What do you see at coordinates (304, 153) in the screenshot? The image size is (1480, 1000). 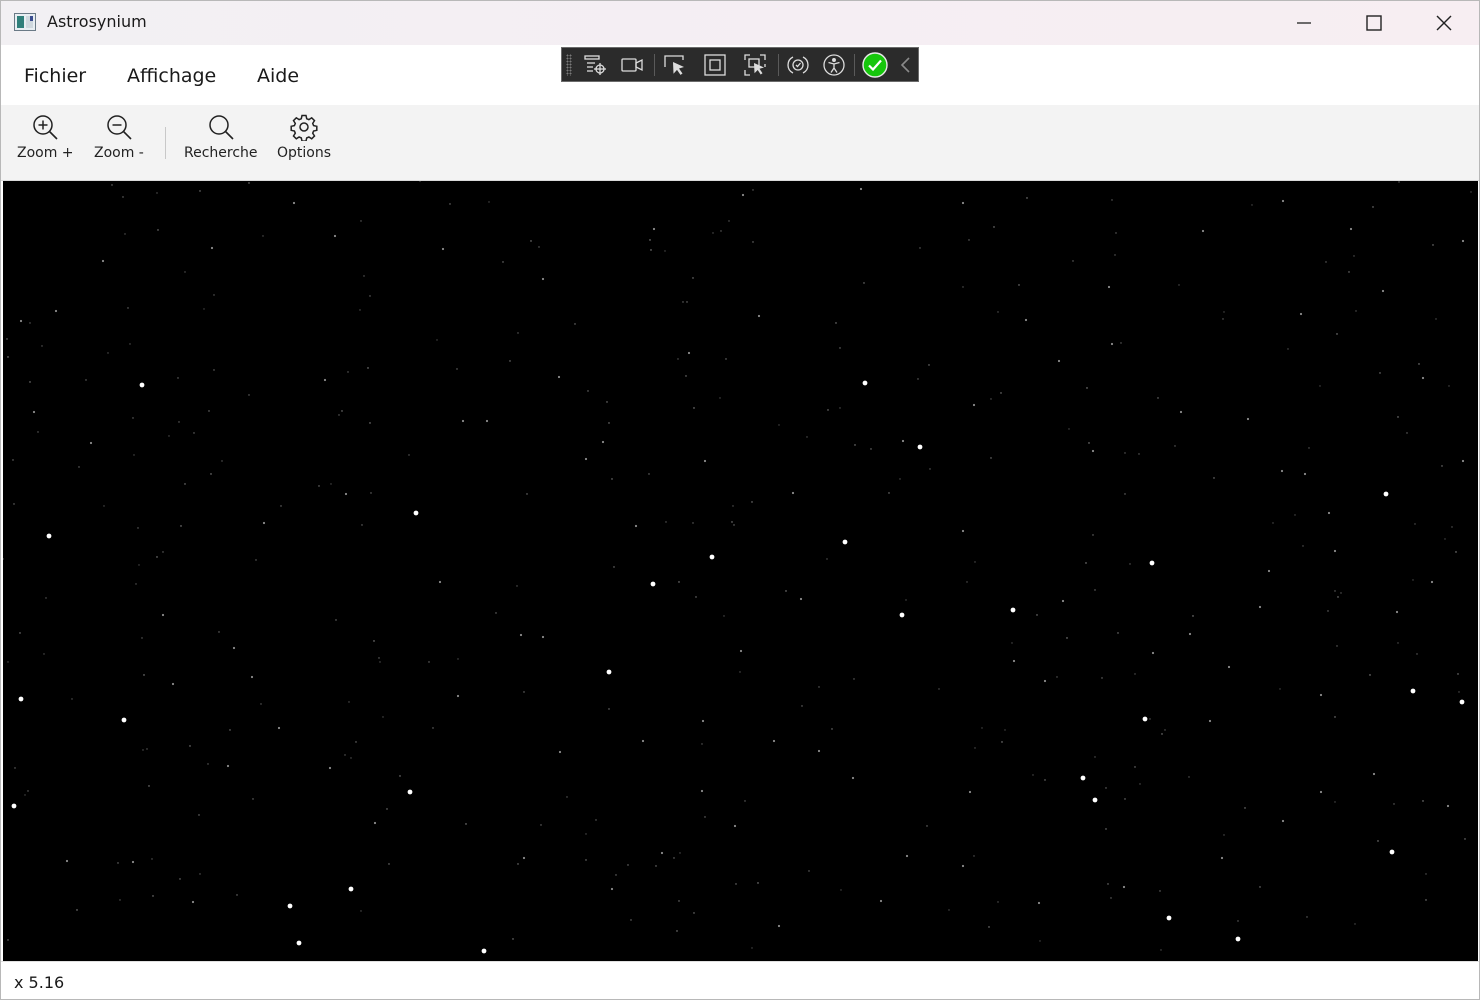 I see `options-label: Options` at bounding box center [304, 153].